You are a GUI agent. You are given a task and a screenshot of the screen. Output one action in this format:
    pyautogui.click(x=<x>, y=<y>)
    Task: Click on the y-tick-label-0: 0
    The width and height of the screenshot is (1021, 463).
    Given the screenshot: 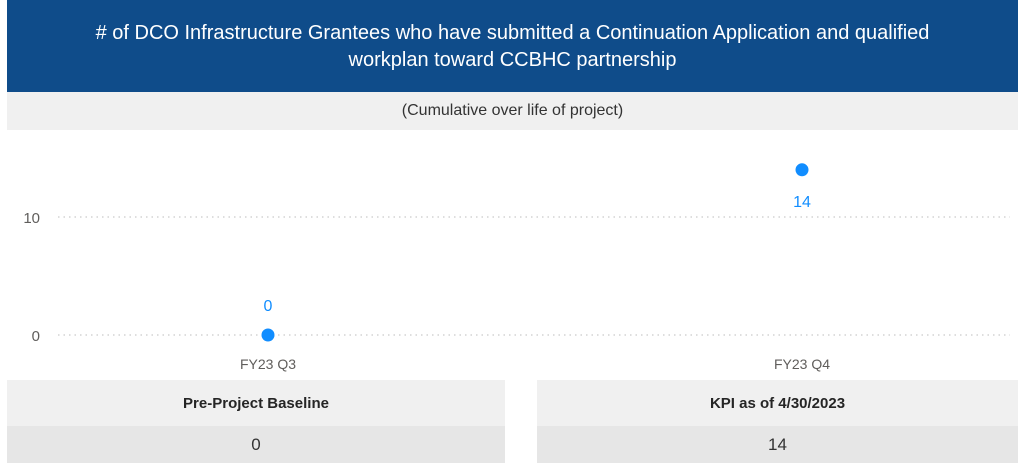 What is the action you would take?
    pyautogui.click(x=36, y=336)
    